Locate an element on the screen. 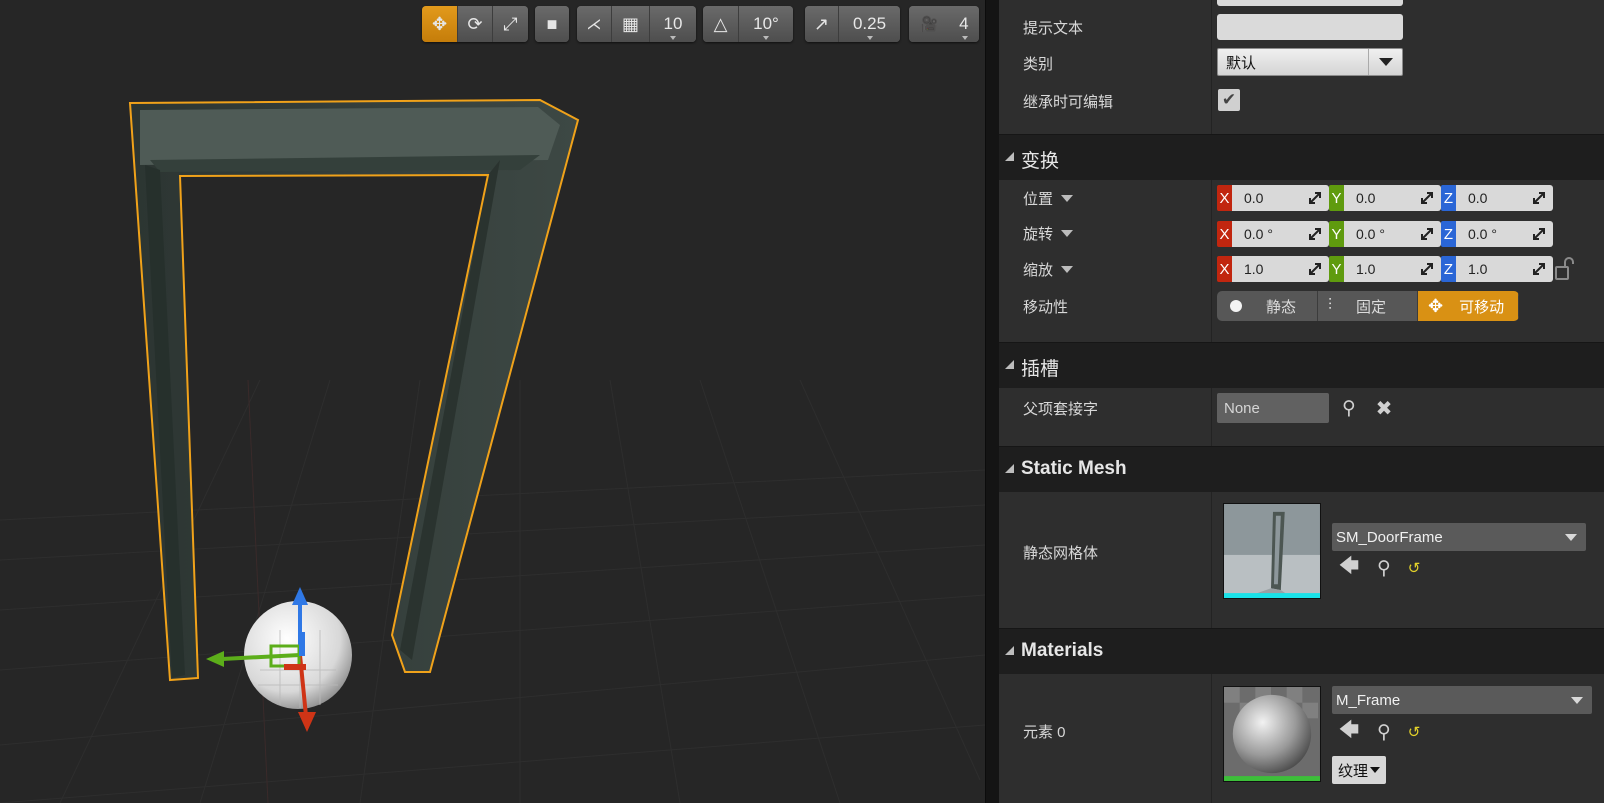  unlock-icon is located at coordinates (1564, 269).